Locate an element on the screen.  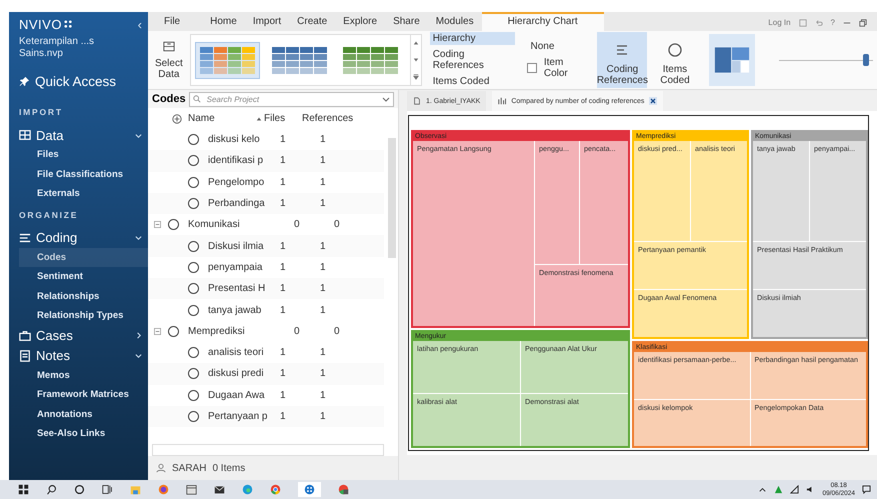
code-name: Pengelompo is located at coordinates (244, 182).